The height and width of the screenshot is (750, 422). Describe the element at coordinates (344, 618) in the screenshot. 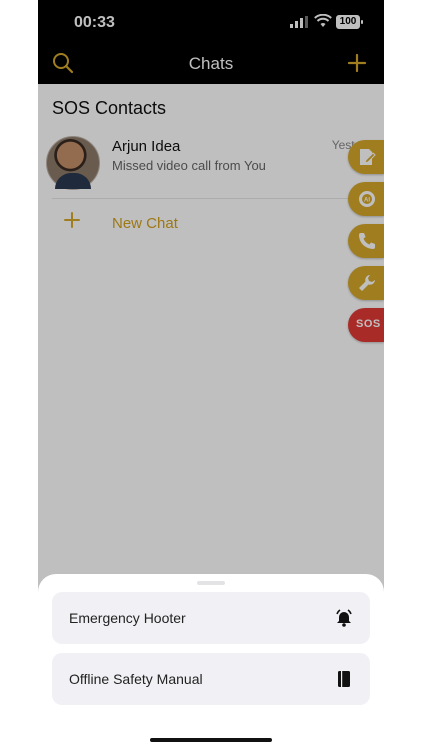

I see `alarm-bell-icon` at that location.